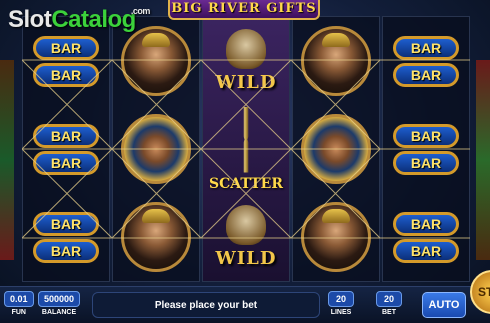  What do you see at coordinates (30, 19) in the screenshot?
I see `watermark-prefix: Slot` at bounding box center [30, 19].